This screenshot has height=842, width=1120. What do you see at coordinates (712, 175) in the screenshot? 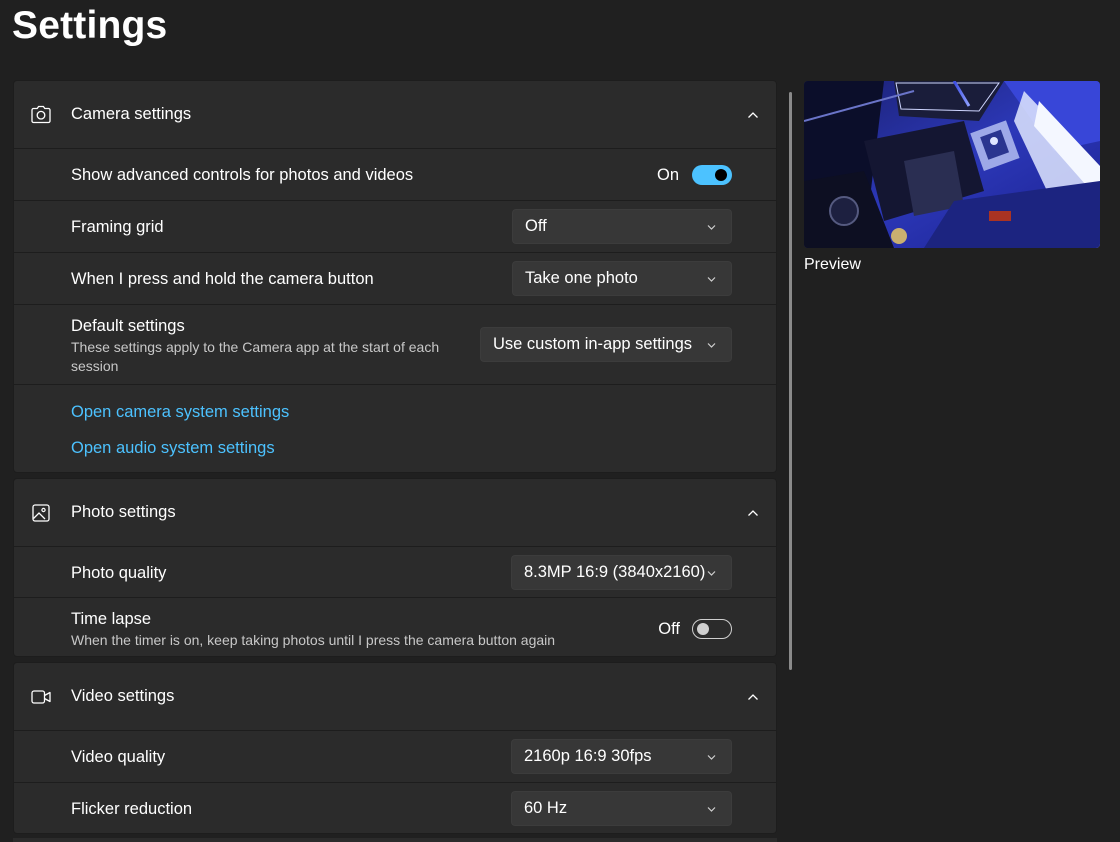
I see `advanced-controls-toggle` at bounding box center [712, 175].